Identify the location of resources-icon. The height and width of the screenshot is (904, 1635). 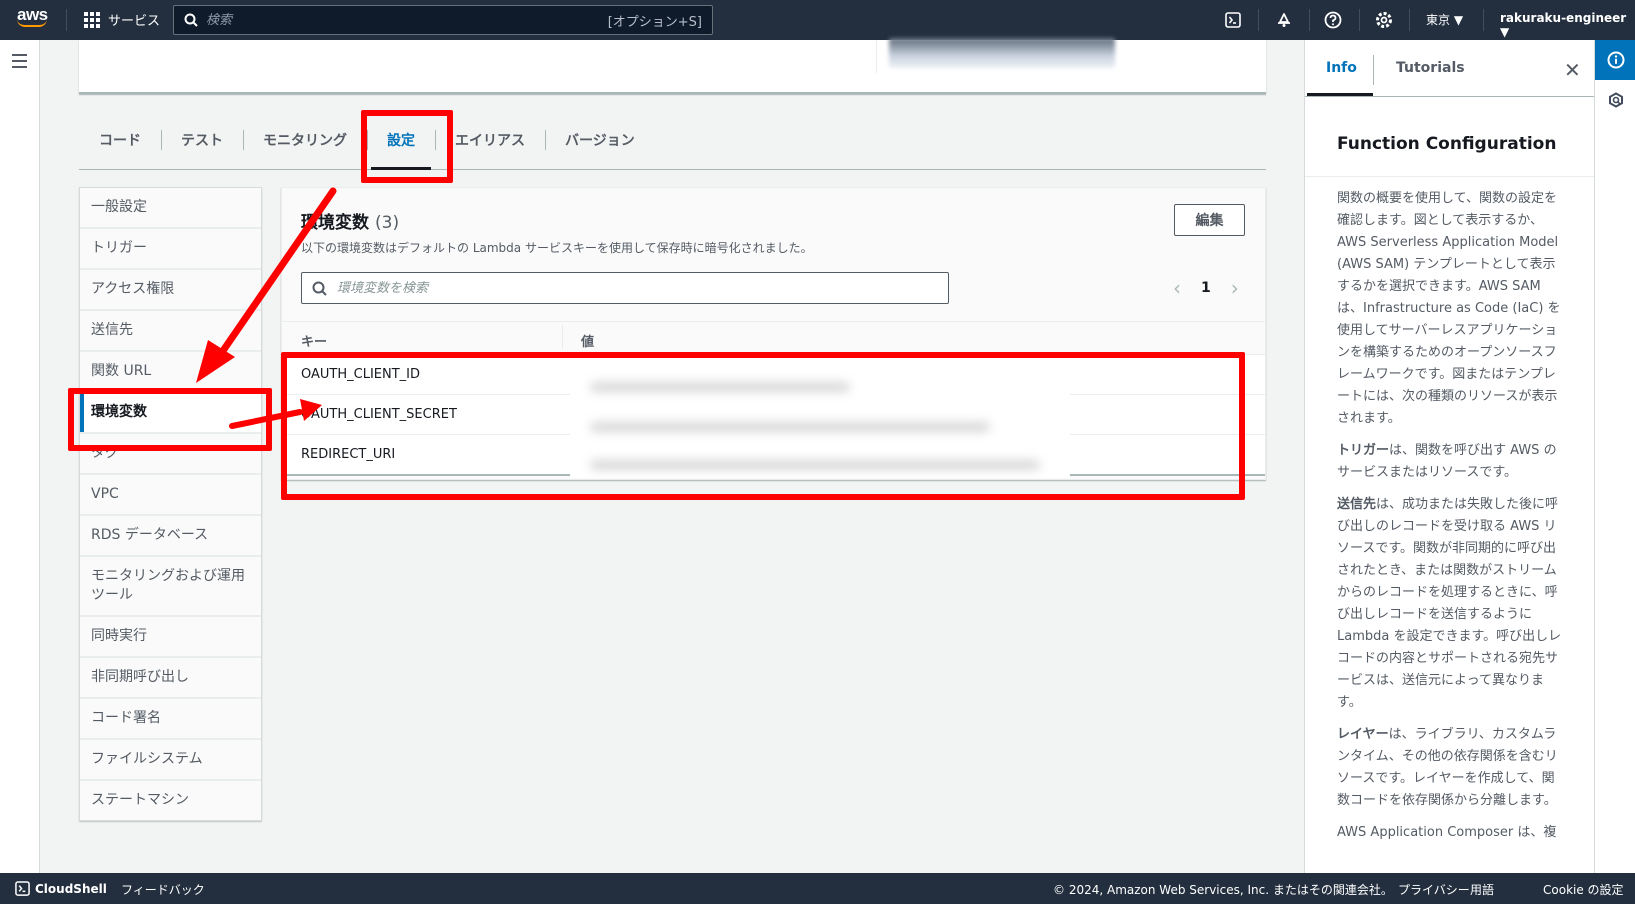
(1615, 100).